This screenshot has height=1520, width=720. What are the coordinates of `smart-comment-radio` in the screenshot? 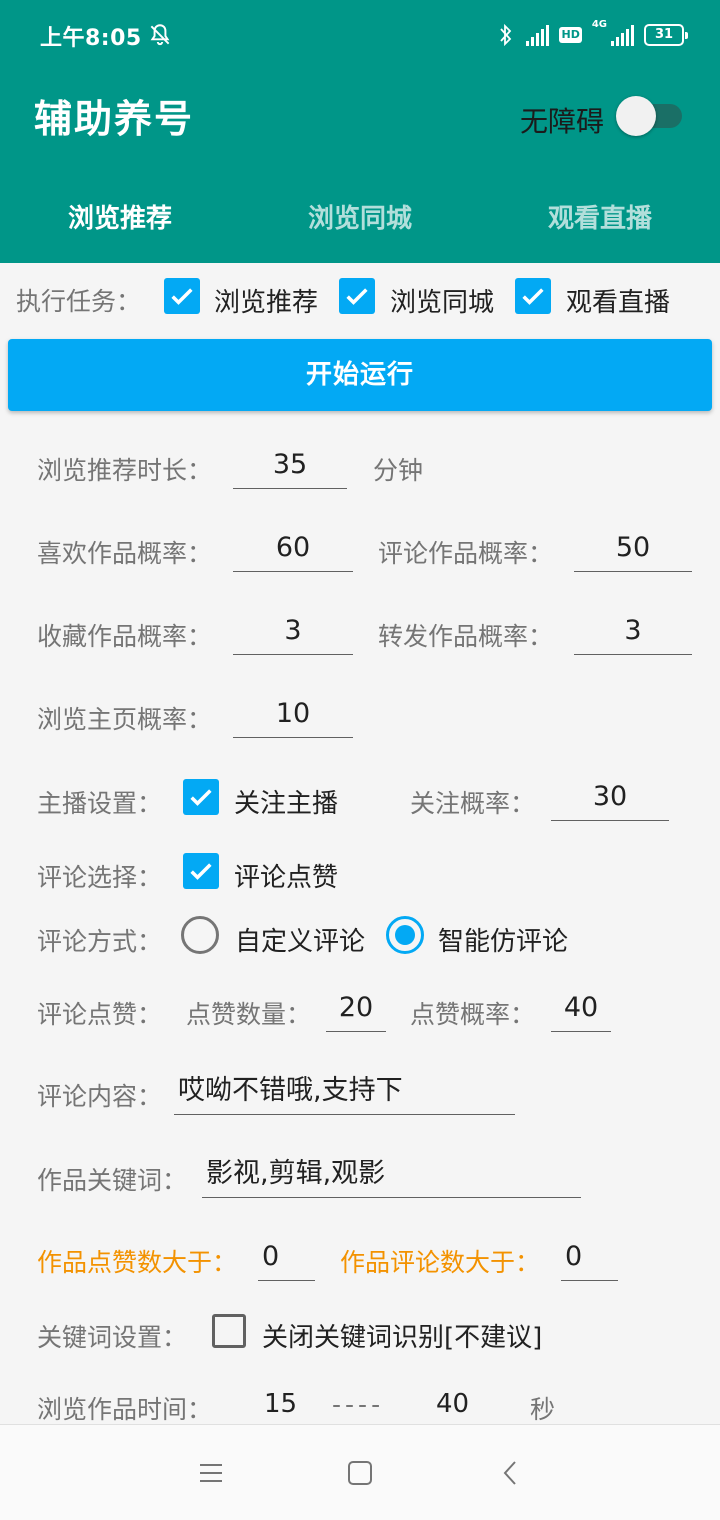 It's located at (405, 935).